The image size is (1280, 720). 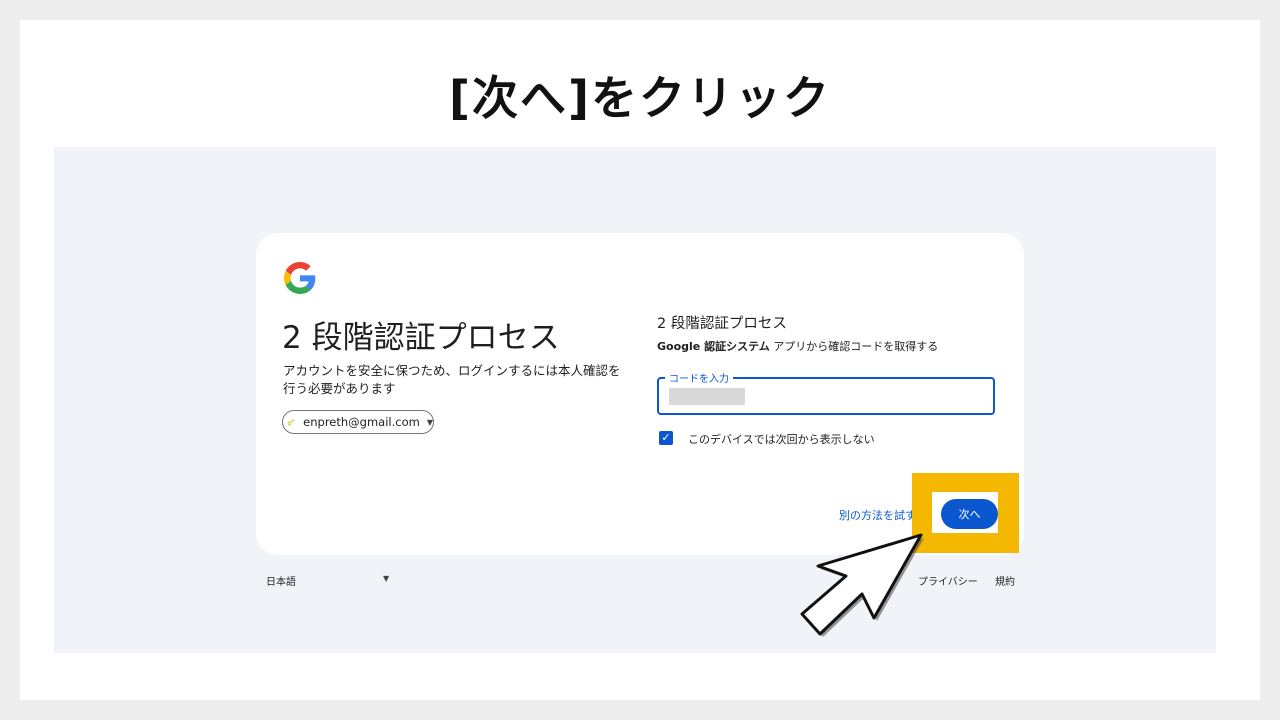 I want to click on page-description: アカウントを安全に保つため、ログインするには本人確認を行う必要があります, so click(x=452, y=379).